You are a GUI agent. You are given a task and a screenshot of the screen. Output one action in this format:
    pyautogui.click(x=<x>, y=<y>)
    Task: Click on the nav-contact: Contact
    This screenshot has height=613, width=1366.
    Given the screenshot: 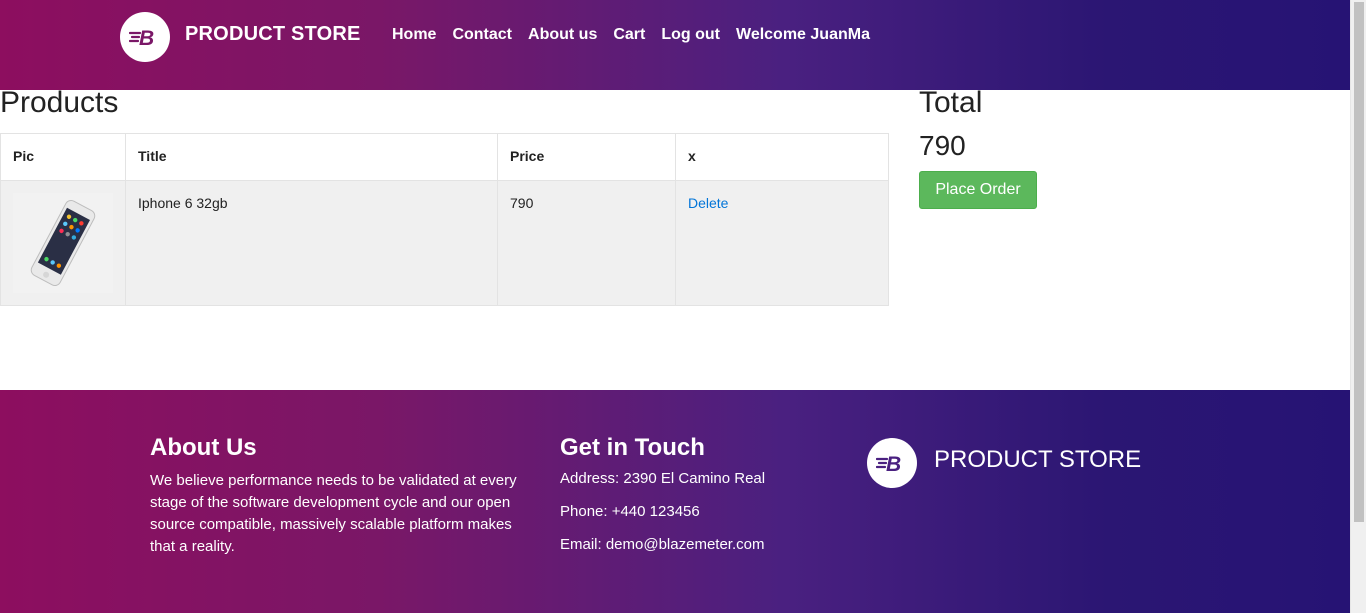 What is the action you would take?
    pyautogui.click(x=482, y=35)
    